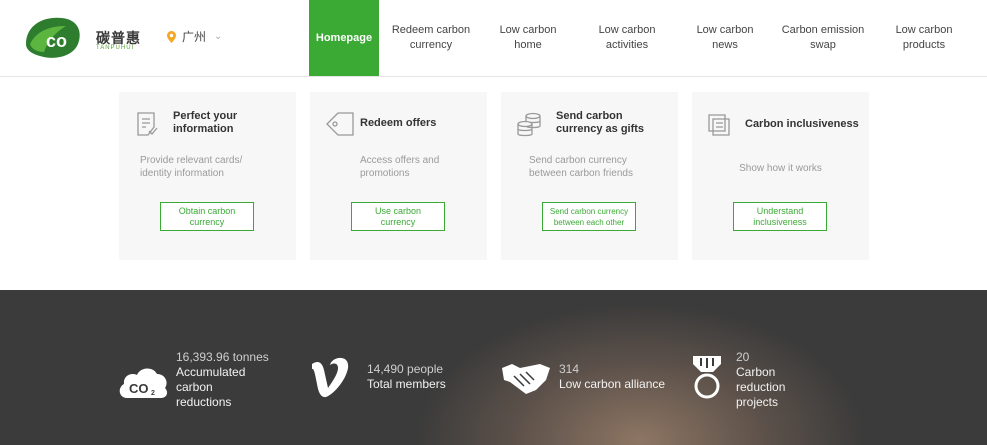  What do you see at coordinates (719, 125) in the screenshot?
I see `document-icon` at bounding box center [719, 125].